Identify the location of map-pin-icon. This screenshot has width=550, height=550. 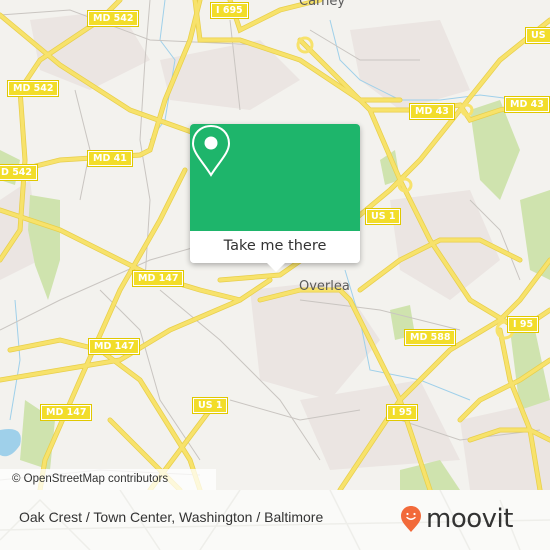
(211, 150).